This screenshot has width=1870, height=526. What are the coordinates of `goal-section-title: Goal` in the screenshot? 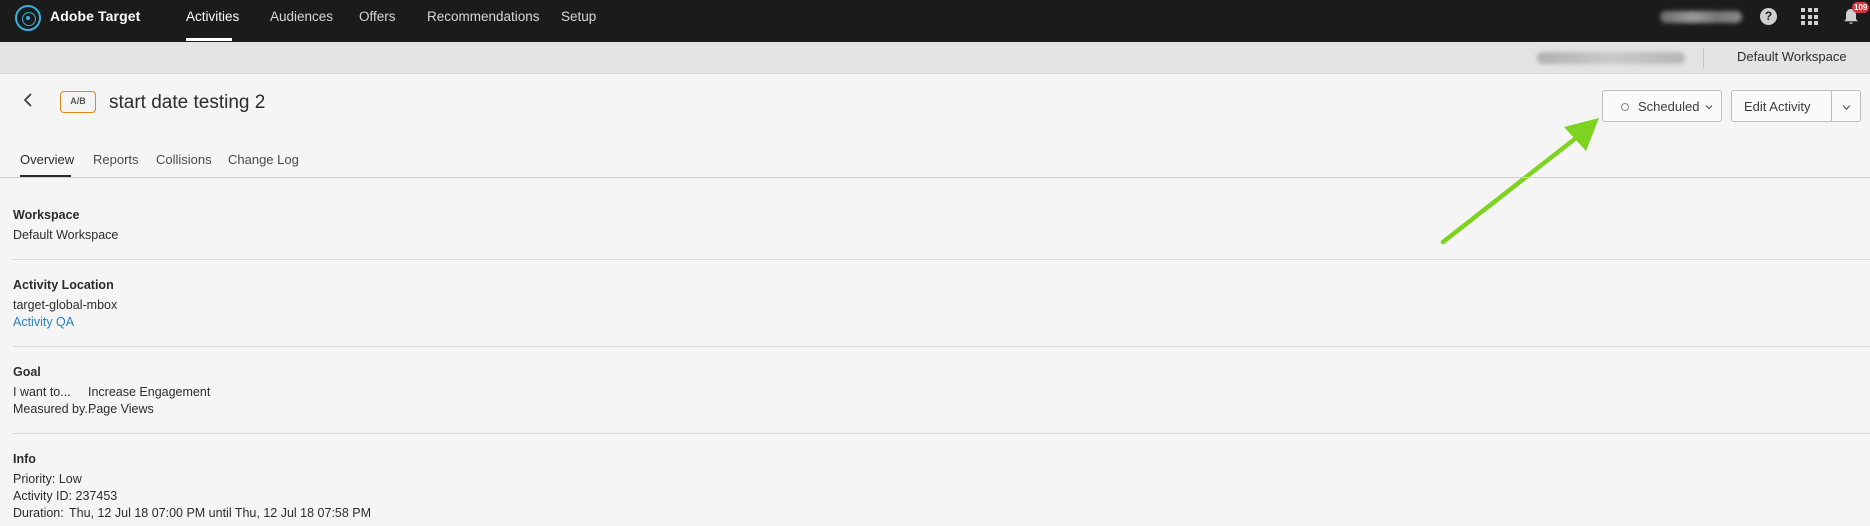 It's located at (27, 372).